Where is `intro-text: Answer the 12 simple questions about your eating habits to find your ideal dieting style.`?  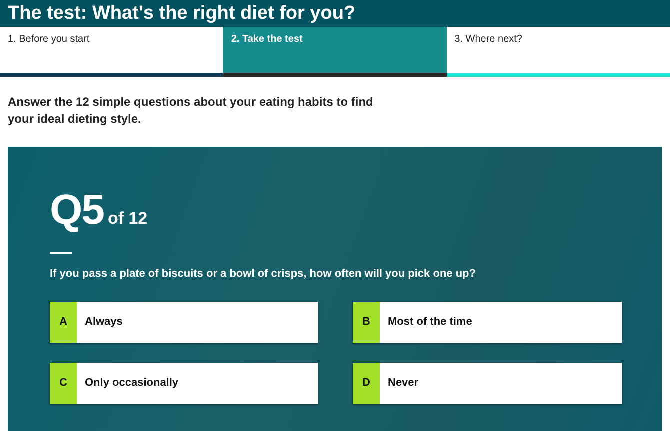
intro-text: Answer the 12 simple questions about your eating habits to find your ideal dieting style. is located at coordinates (191, 111).